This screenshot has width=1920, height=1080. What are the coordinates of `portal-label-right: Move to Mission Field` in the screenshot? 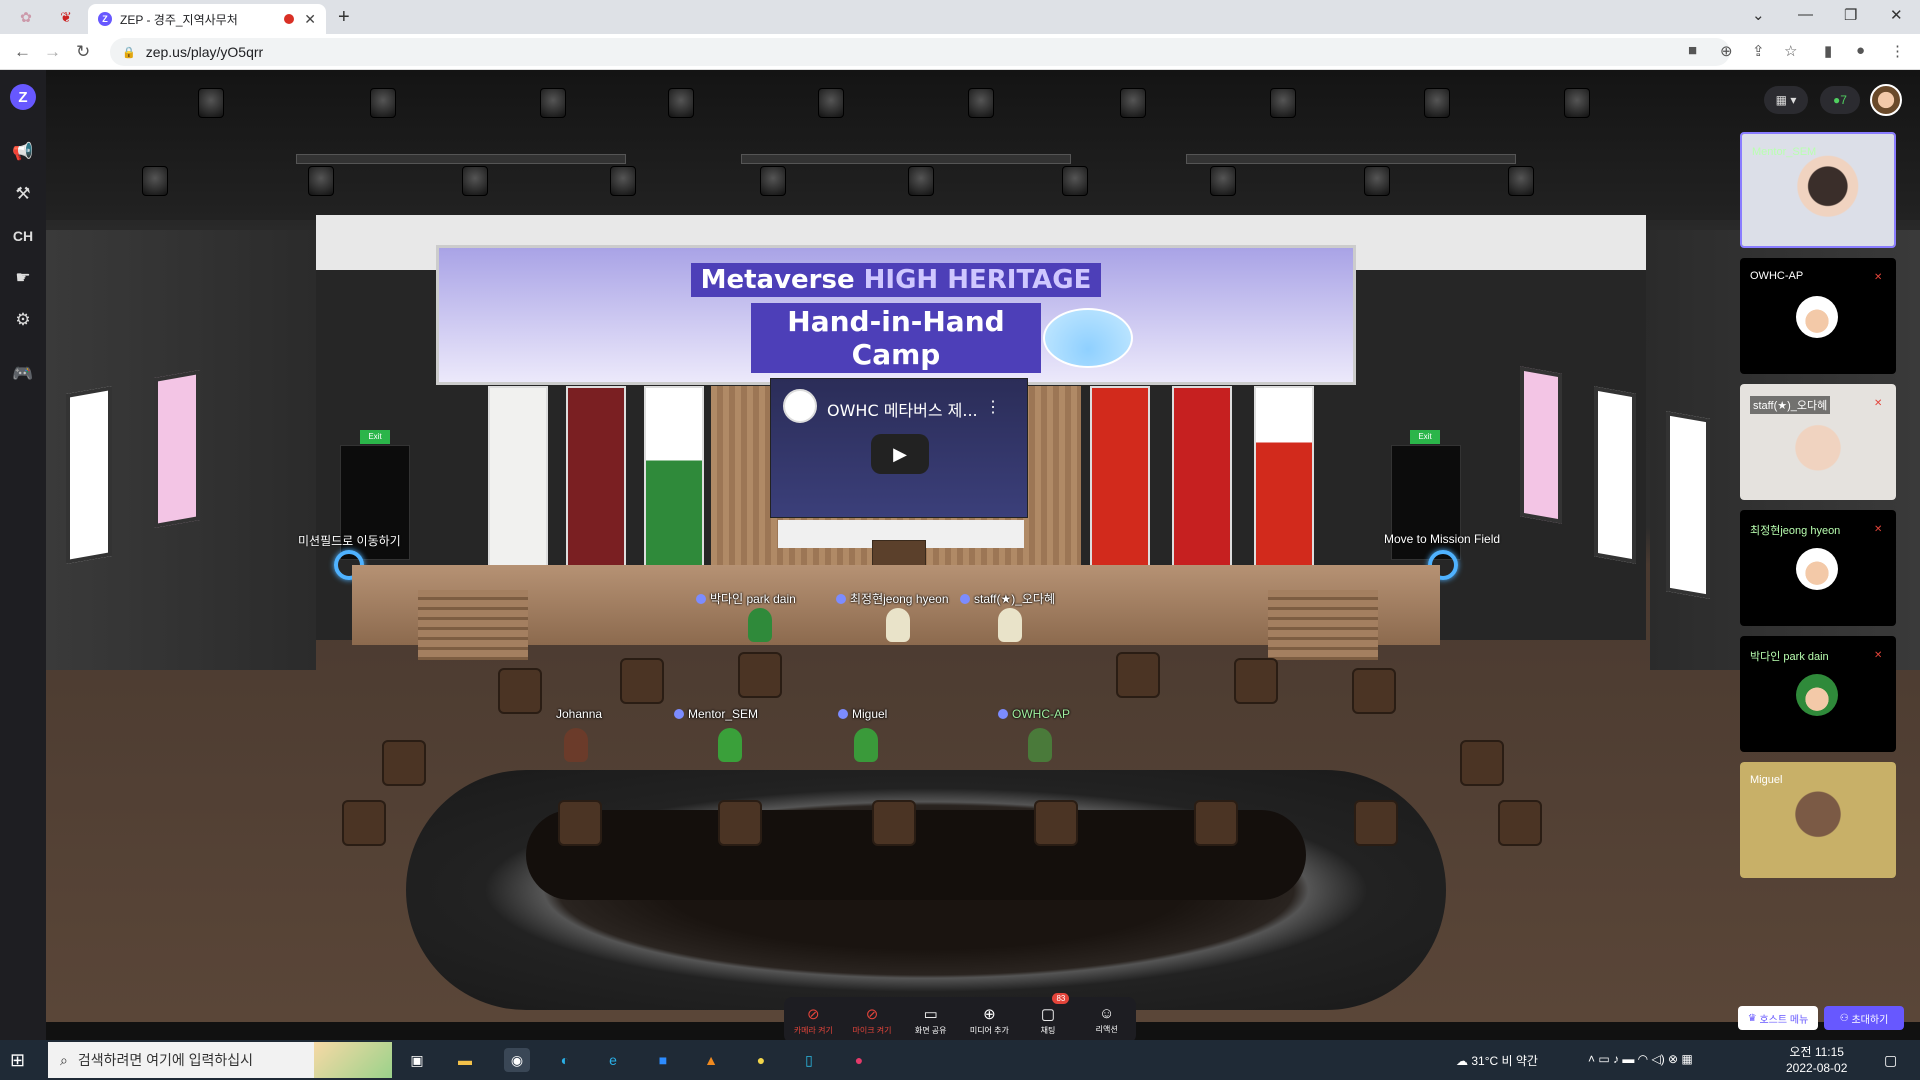 It's located at (1442, 539).